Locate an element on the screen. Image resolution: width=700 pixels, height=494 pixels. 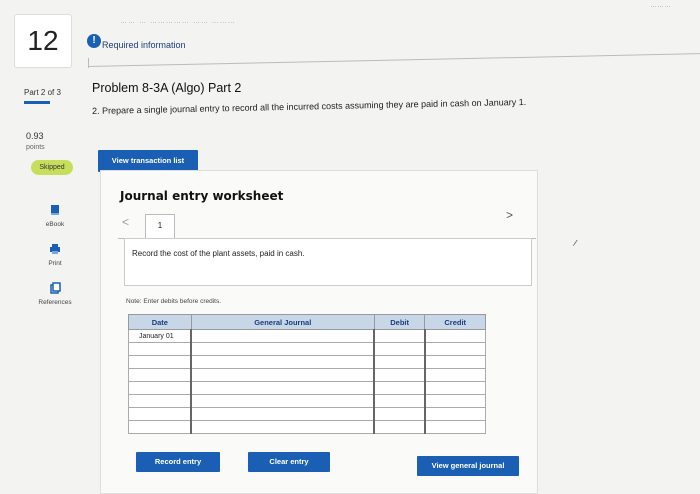
book-icon is located at coordinates (55, 210).